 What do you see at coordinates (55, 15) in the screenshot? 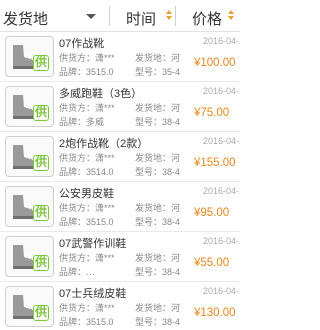
I see `origin-filter-button: 发货地` at bounding box center [55, 15].